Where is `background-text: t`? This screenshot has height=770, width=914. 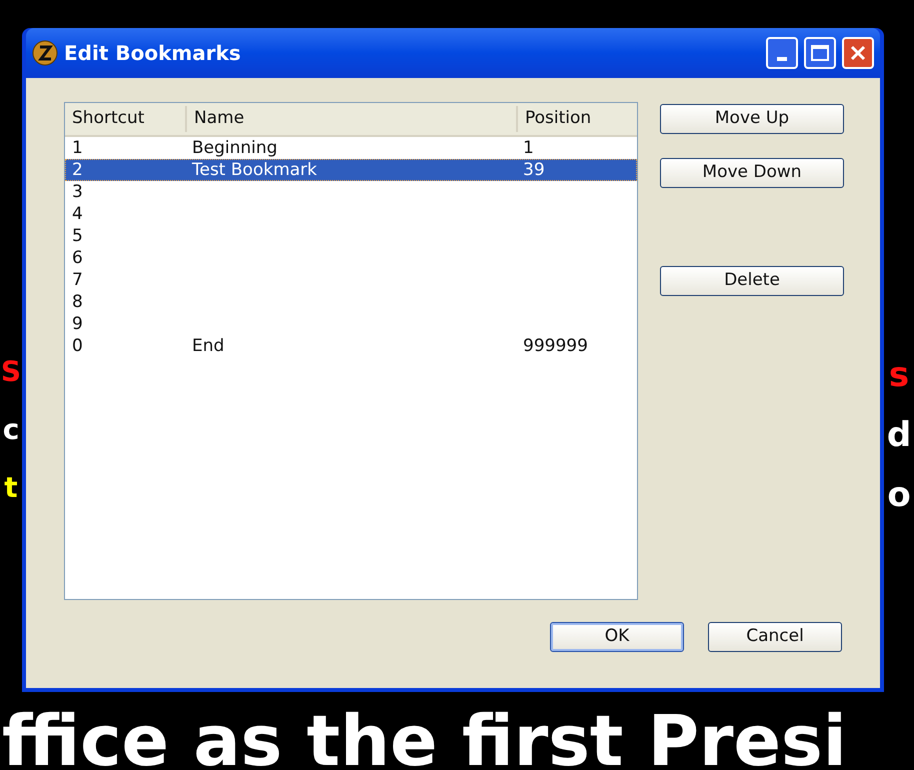
background-text: t is located at coordinates (11, 488).